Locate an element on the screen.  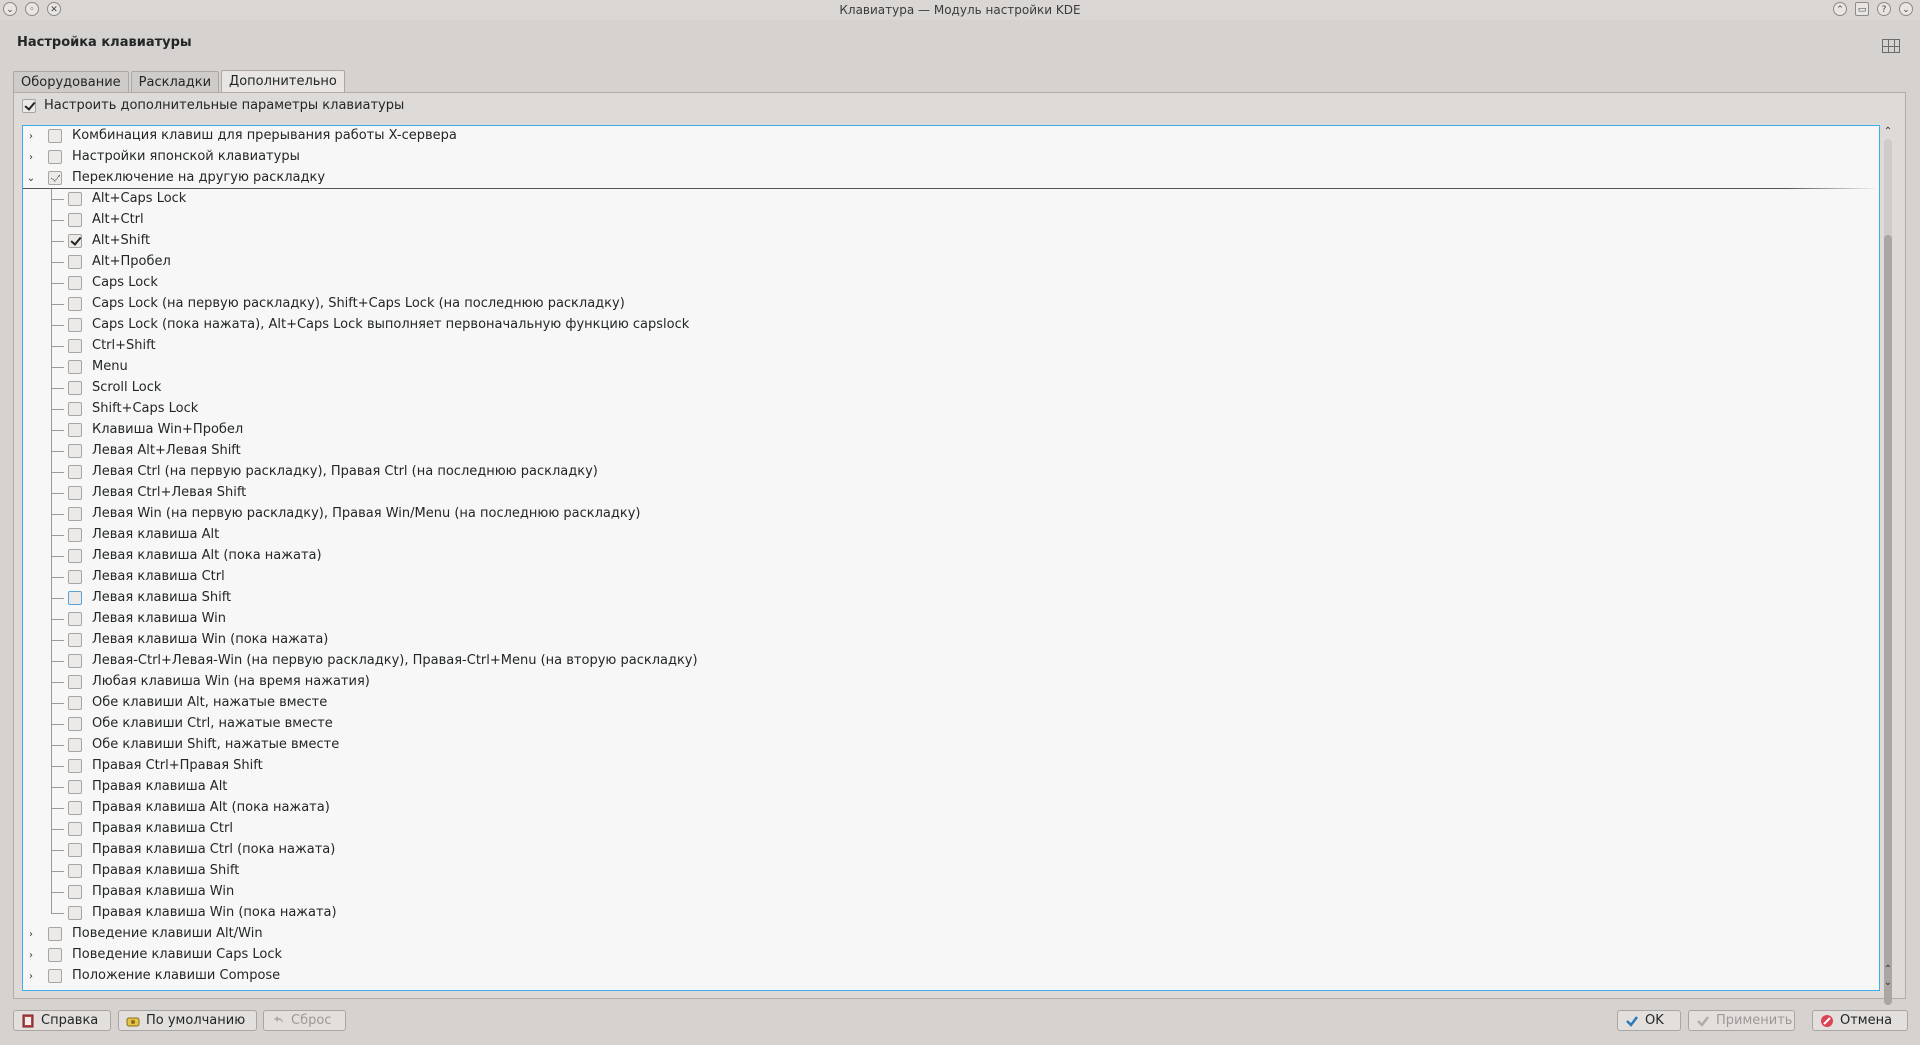
tree-group: › Поведение клавиши Alt/Win is located at coordinates (951, 934).